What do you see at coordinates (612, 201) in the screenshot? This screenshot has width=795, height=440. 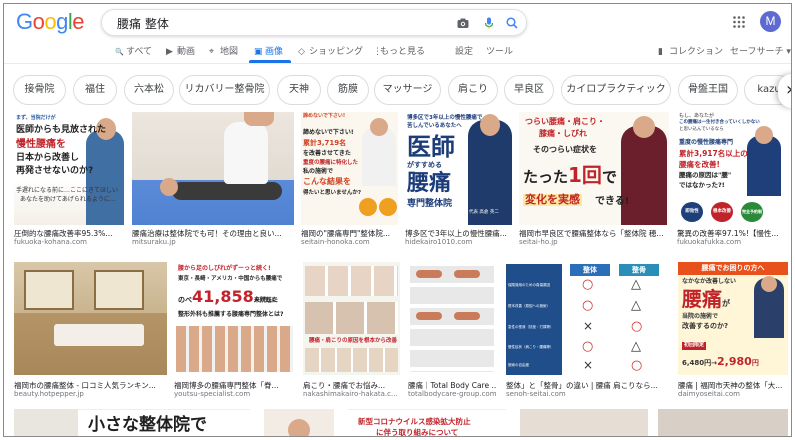 I see `overlay-text: できる!` at bounding box center [612, 201].